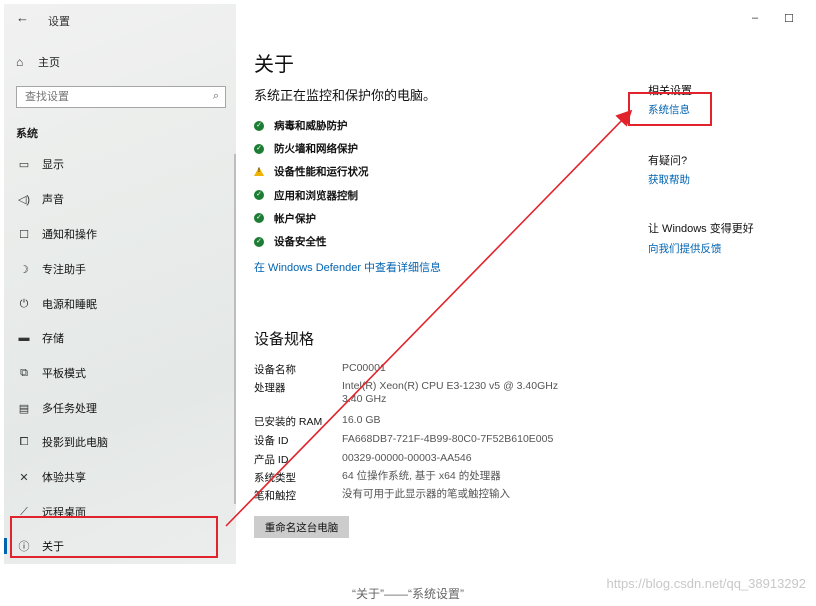  I want to click on get-help-link: 获取帮助, so click(669, 179).